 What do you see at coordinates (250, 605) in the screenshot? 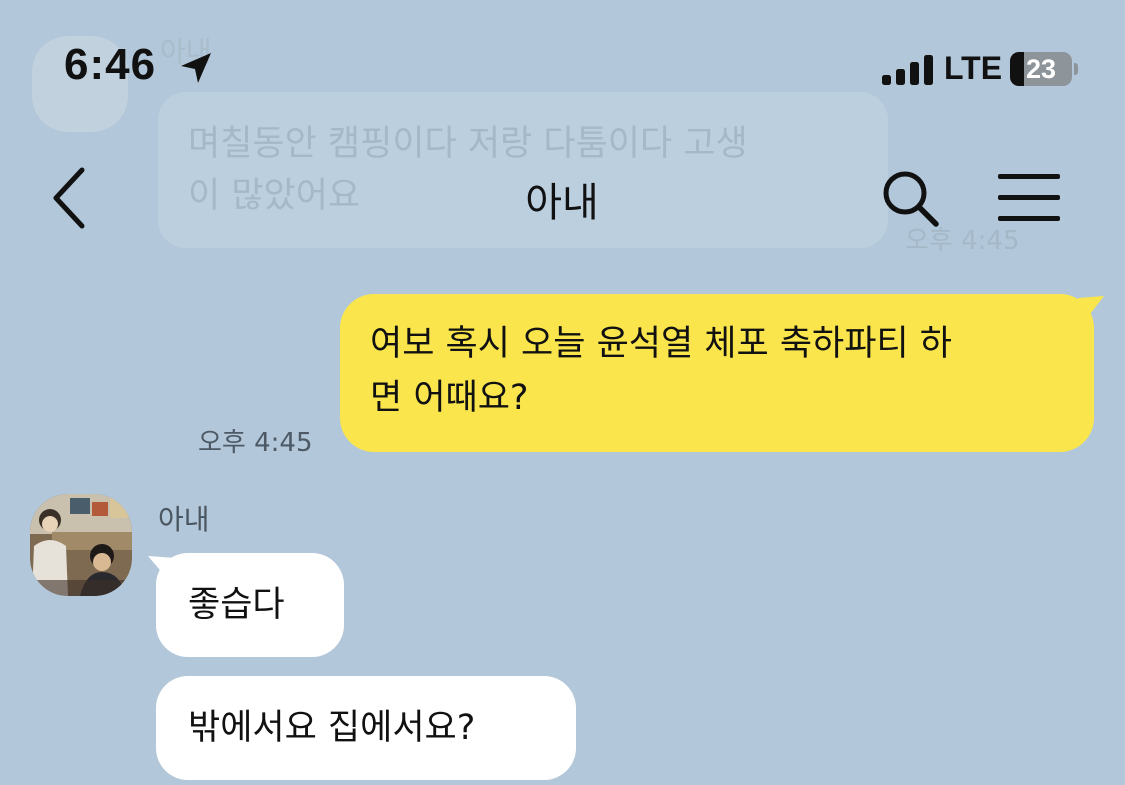
I see `incoming-message-bubble: 좋습다` at bounding box center [250, 605].